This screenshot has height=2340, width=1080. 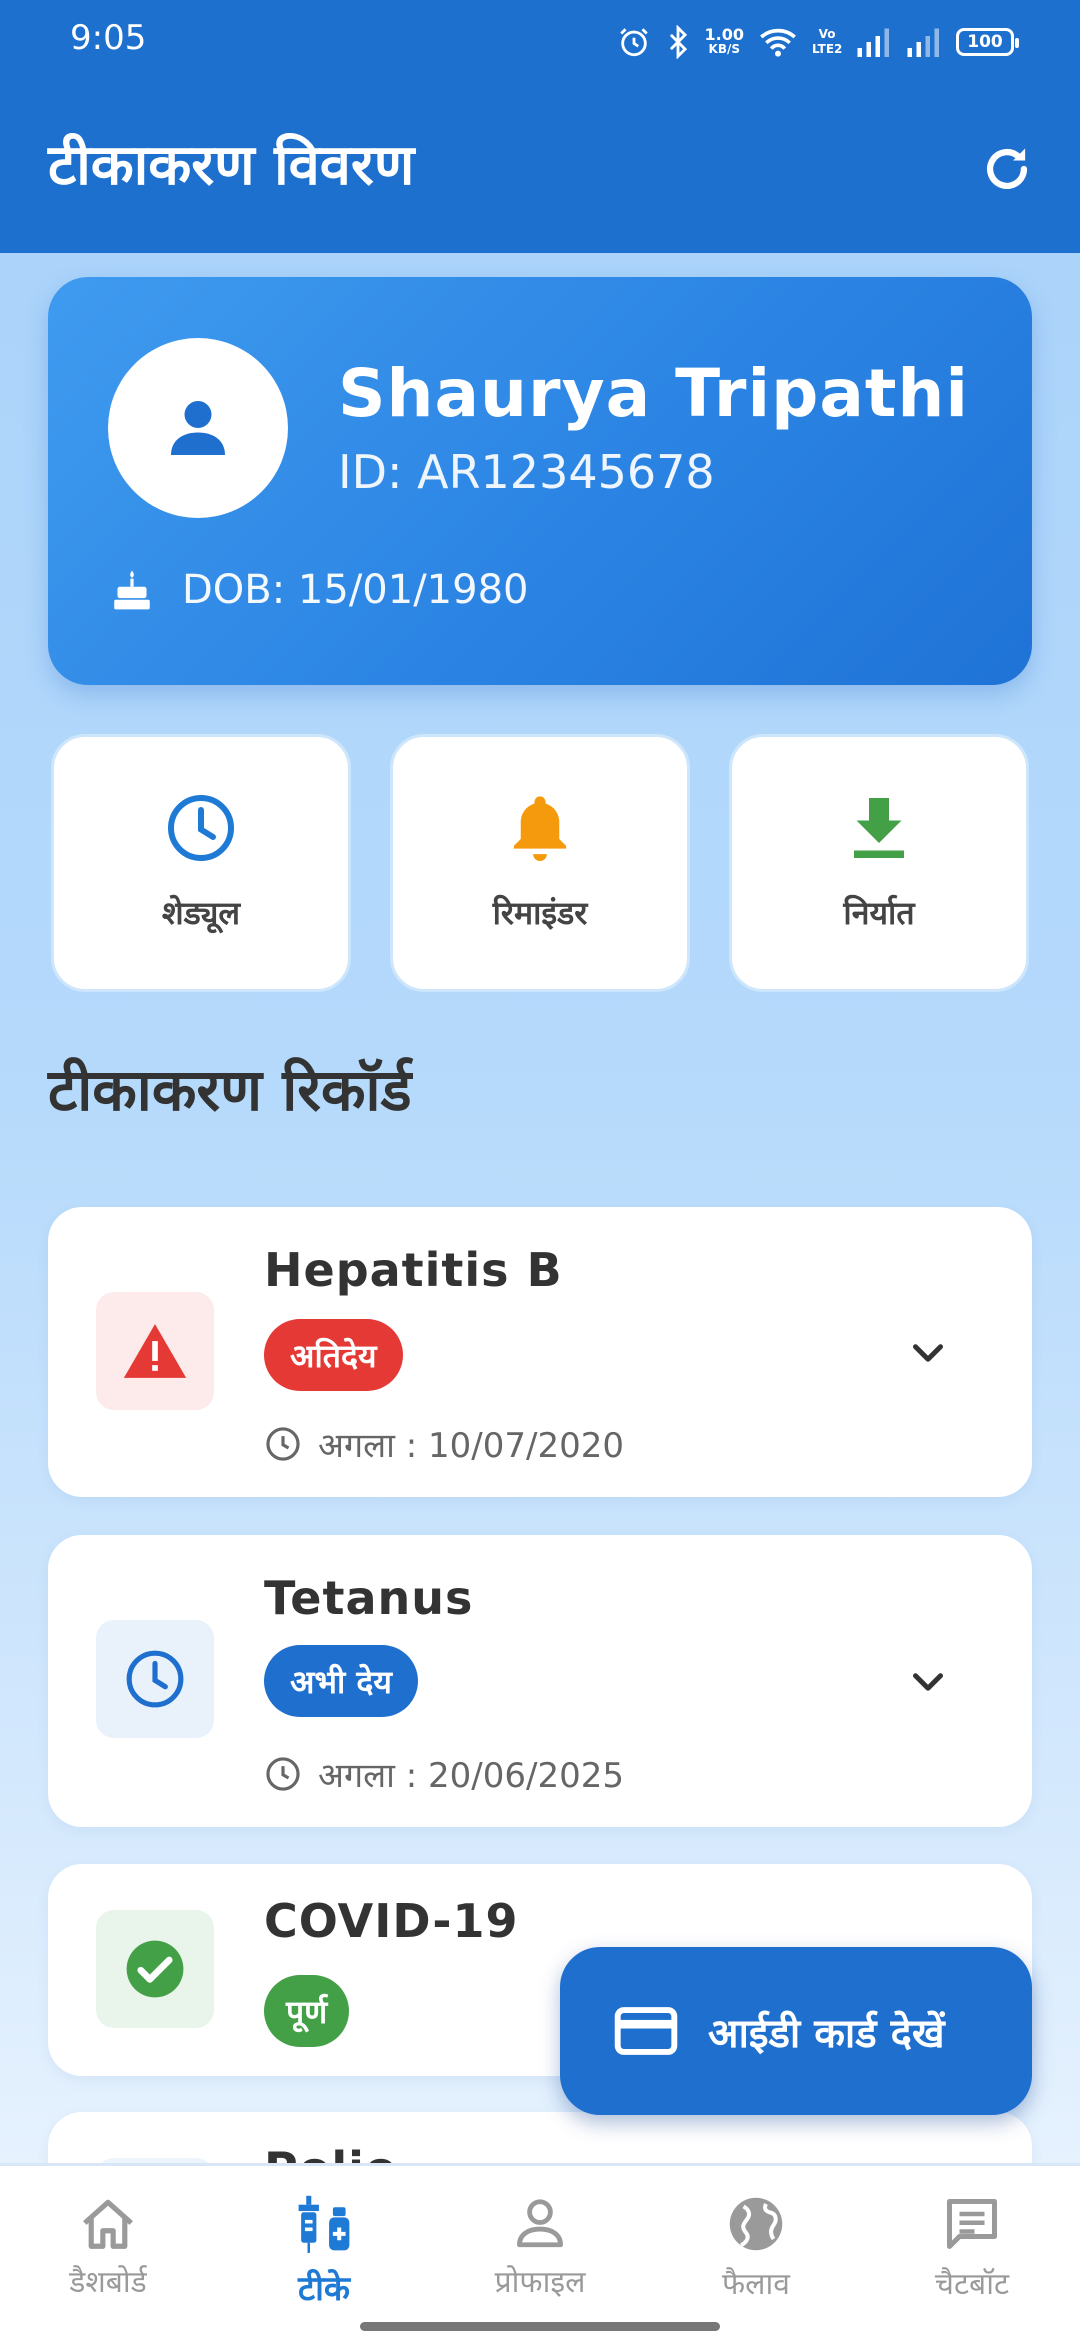 What do you see at coordinates (333, 1355) in the screenshot?
I see `status-badge: अतिदेय` at bounding box center [333, 1355].